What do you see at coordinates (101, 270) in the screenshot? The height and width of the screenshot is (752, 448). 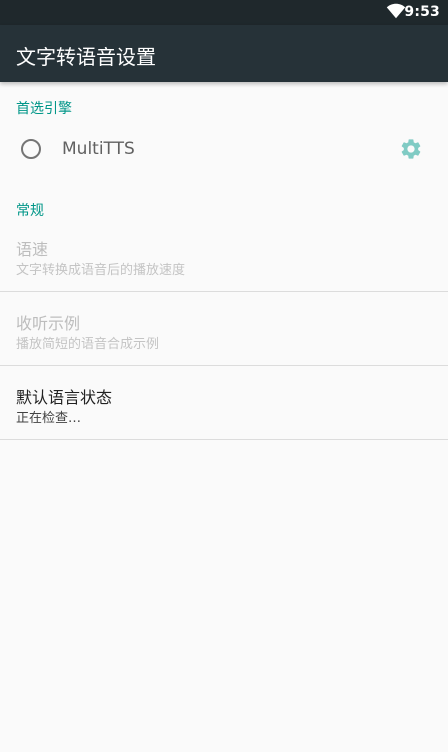 I see `speech-rate-summary: 文字转换成语音后的播放速度` at bounding box center [101, 270].